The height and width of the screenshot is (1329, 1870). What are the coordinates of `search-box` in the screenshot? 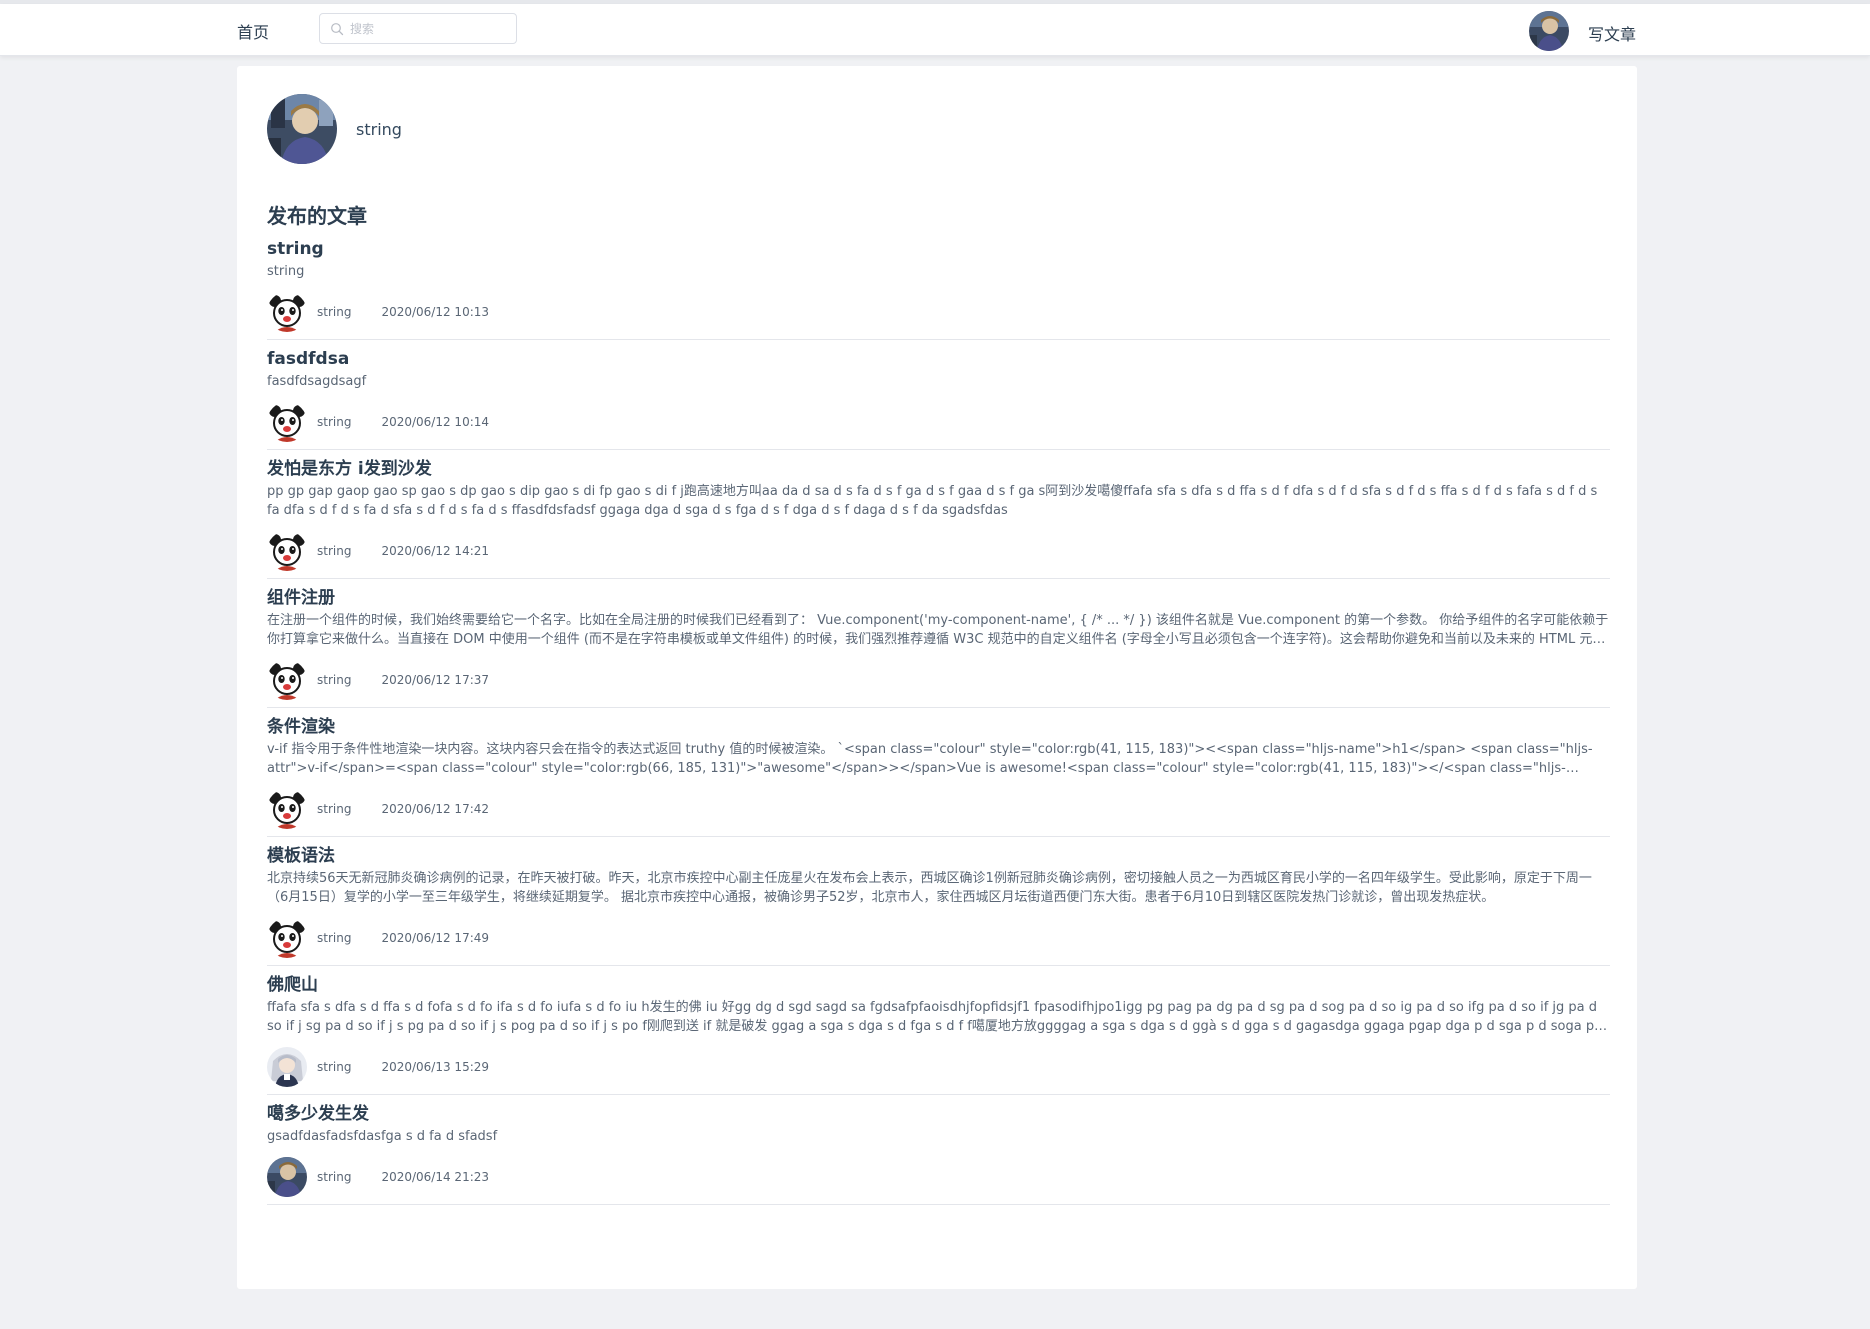 It's located at (418, 28).